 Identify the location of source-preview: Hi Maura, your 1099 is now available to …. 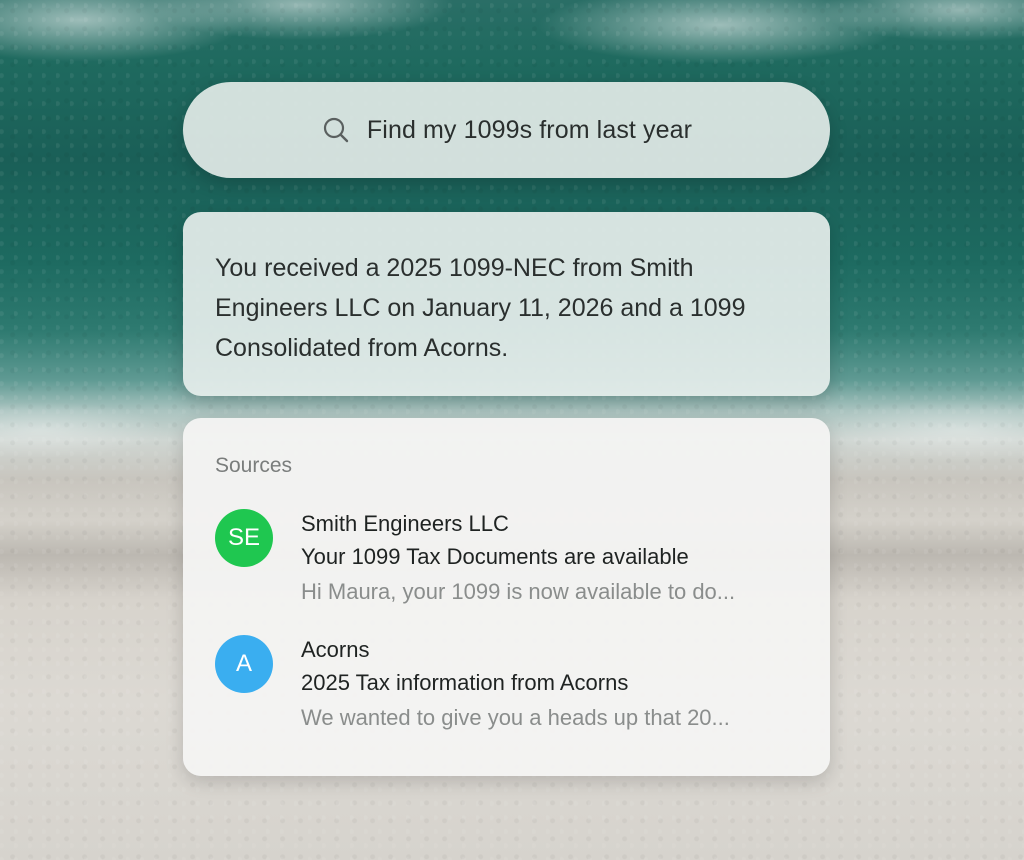
(518, 591).